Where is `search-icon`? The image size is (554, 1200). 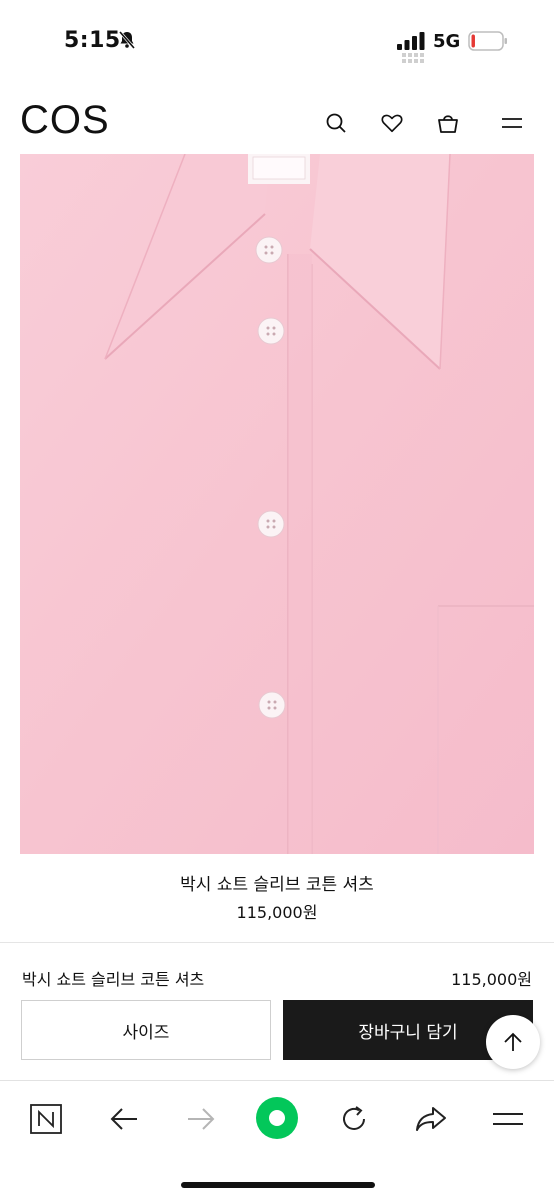
search-icon is located at coordinates (336, 123).